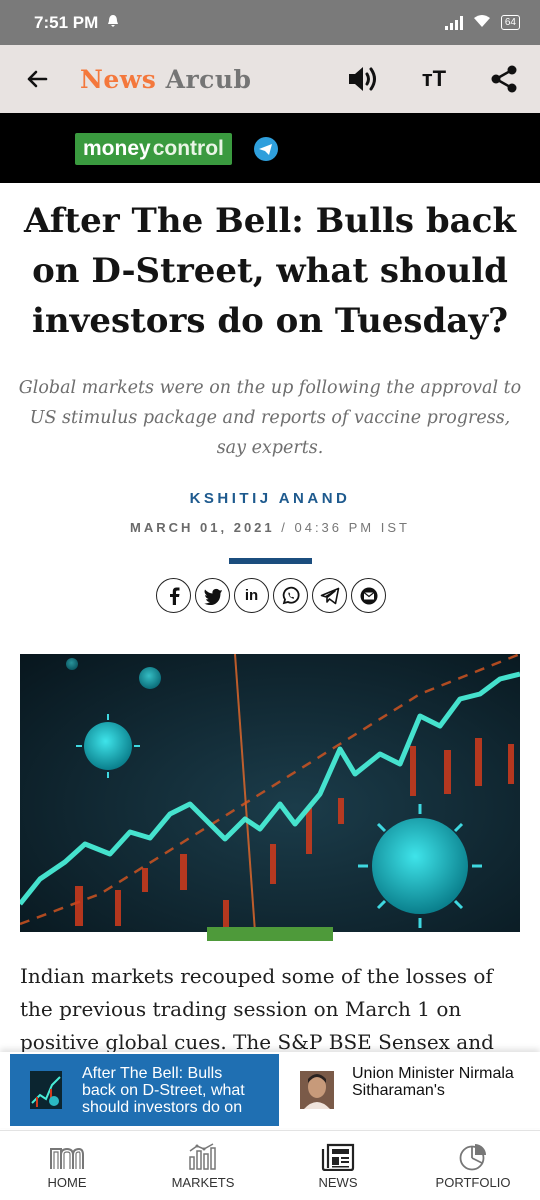 The width and height of the screenshot is (540, 1200). What do you see at coordinates (113, 23) in the screenshot?
I see `alarm-icon` at bounding box center [113, 23].